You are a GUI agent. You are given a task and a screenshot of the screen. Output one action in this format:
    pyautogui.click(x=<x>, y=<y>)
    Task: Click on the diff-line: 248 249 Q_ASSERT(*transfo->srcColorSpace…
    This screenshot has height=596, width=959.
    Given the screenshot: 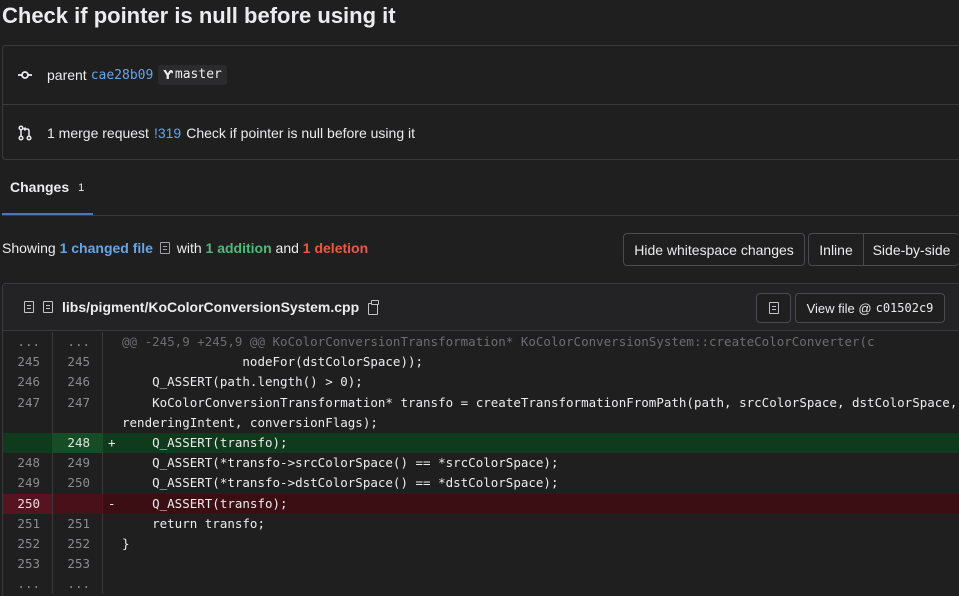 What is the action you would take?
    pyautogui.click(x=481, y=463)
    